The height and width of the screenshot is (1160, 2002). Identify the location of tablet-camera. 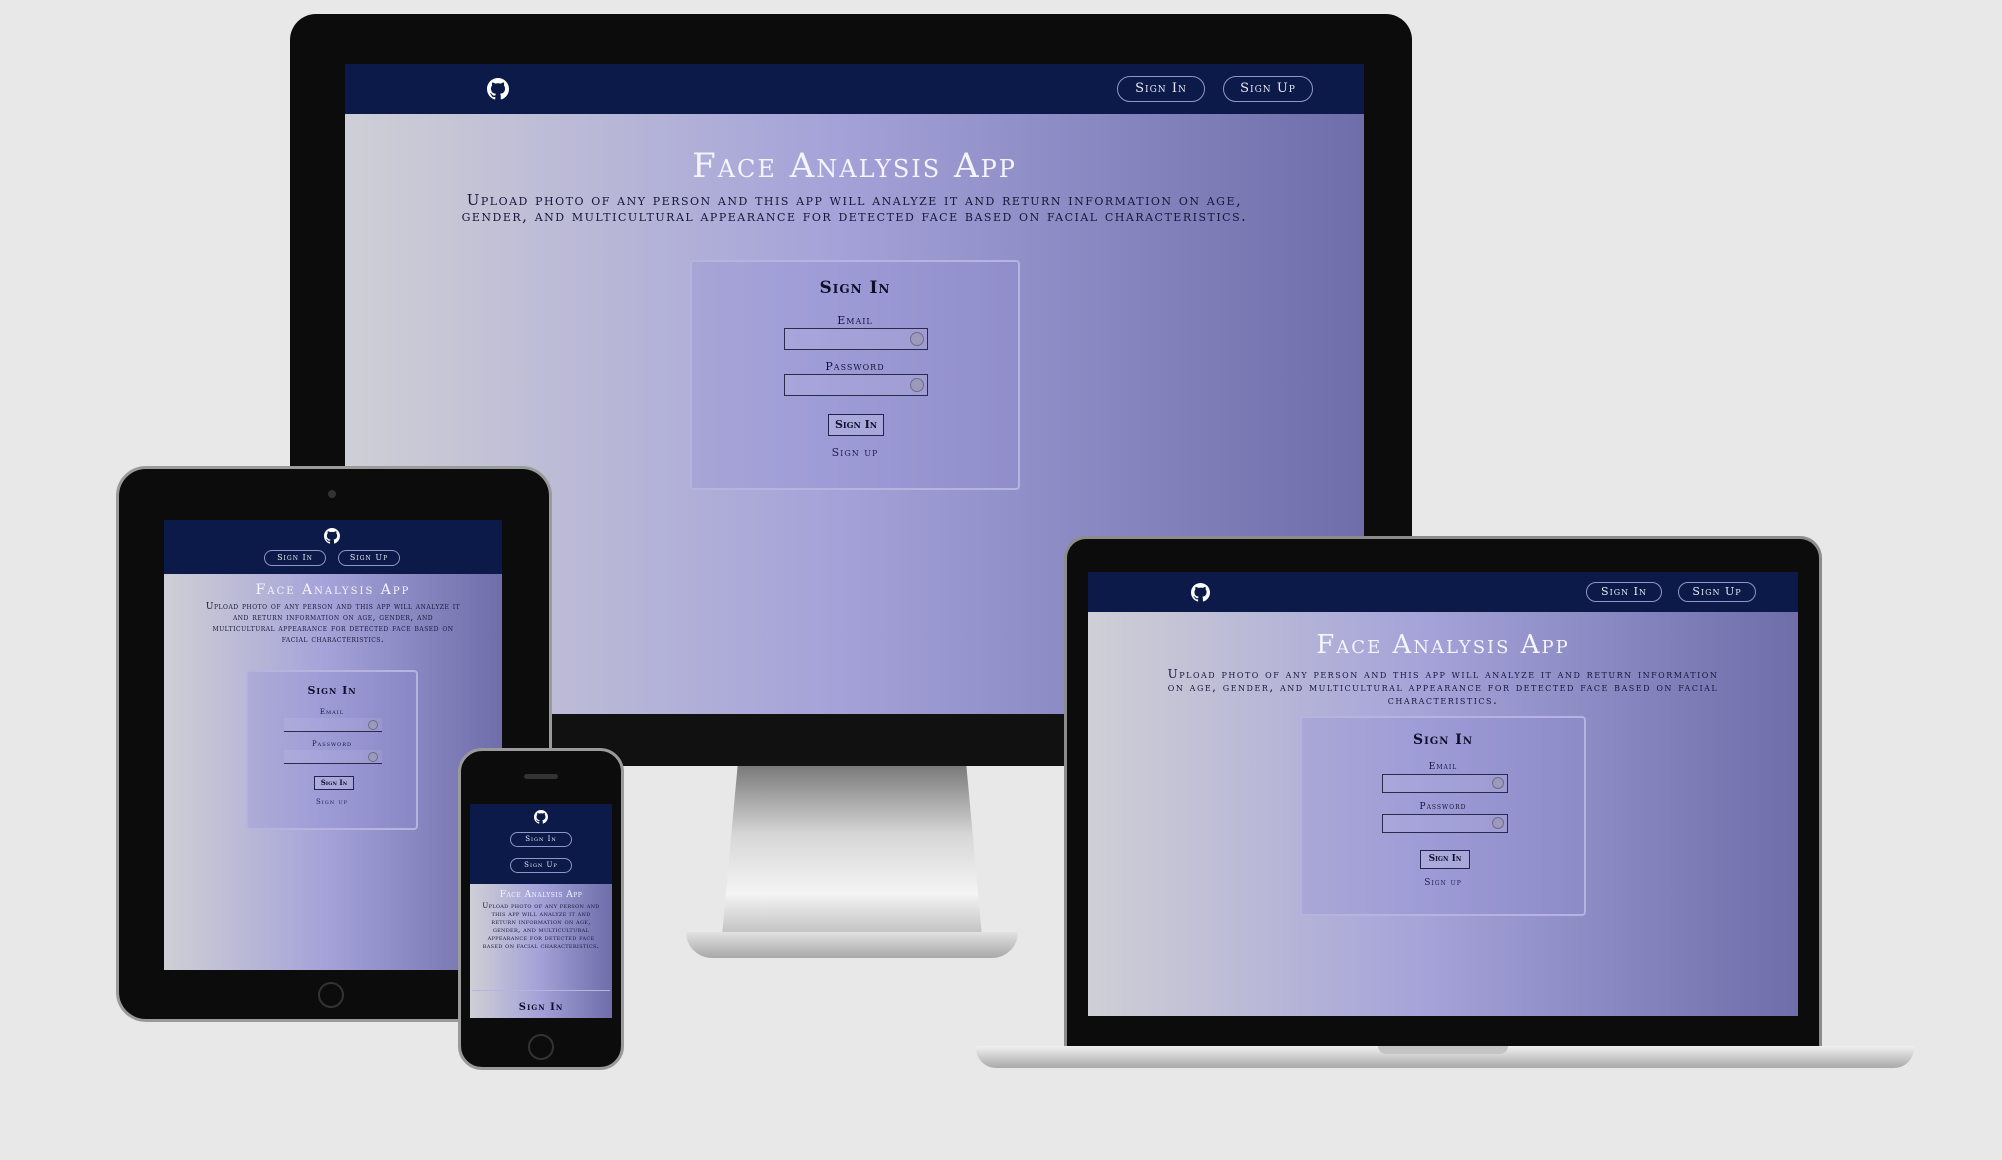
(332, 494).